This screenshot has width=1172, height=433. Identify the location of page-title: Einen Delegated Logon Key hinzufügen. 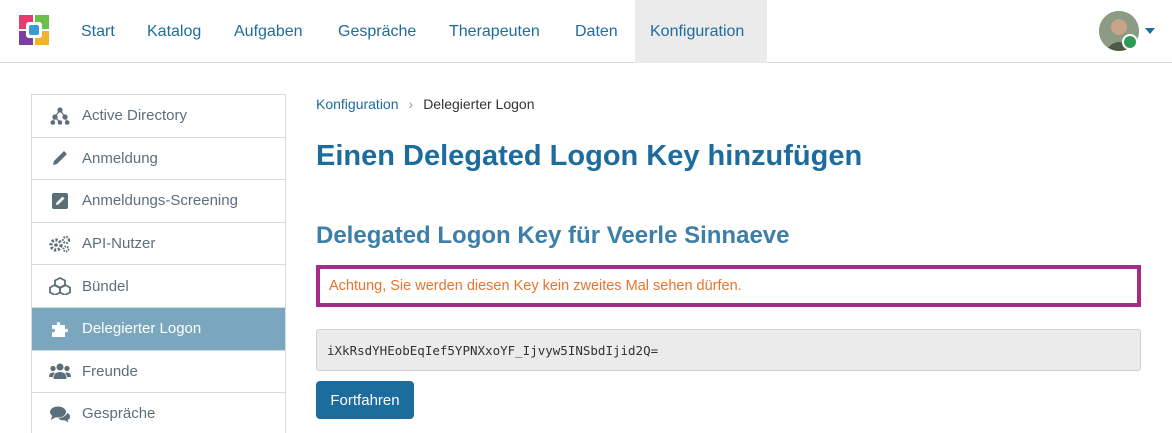
(589, 156).